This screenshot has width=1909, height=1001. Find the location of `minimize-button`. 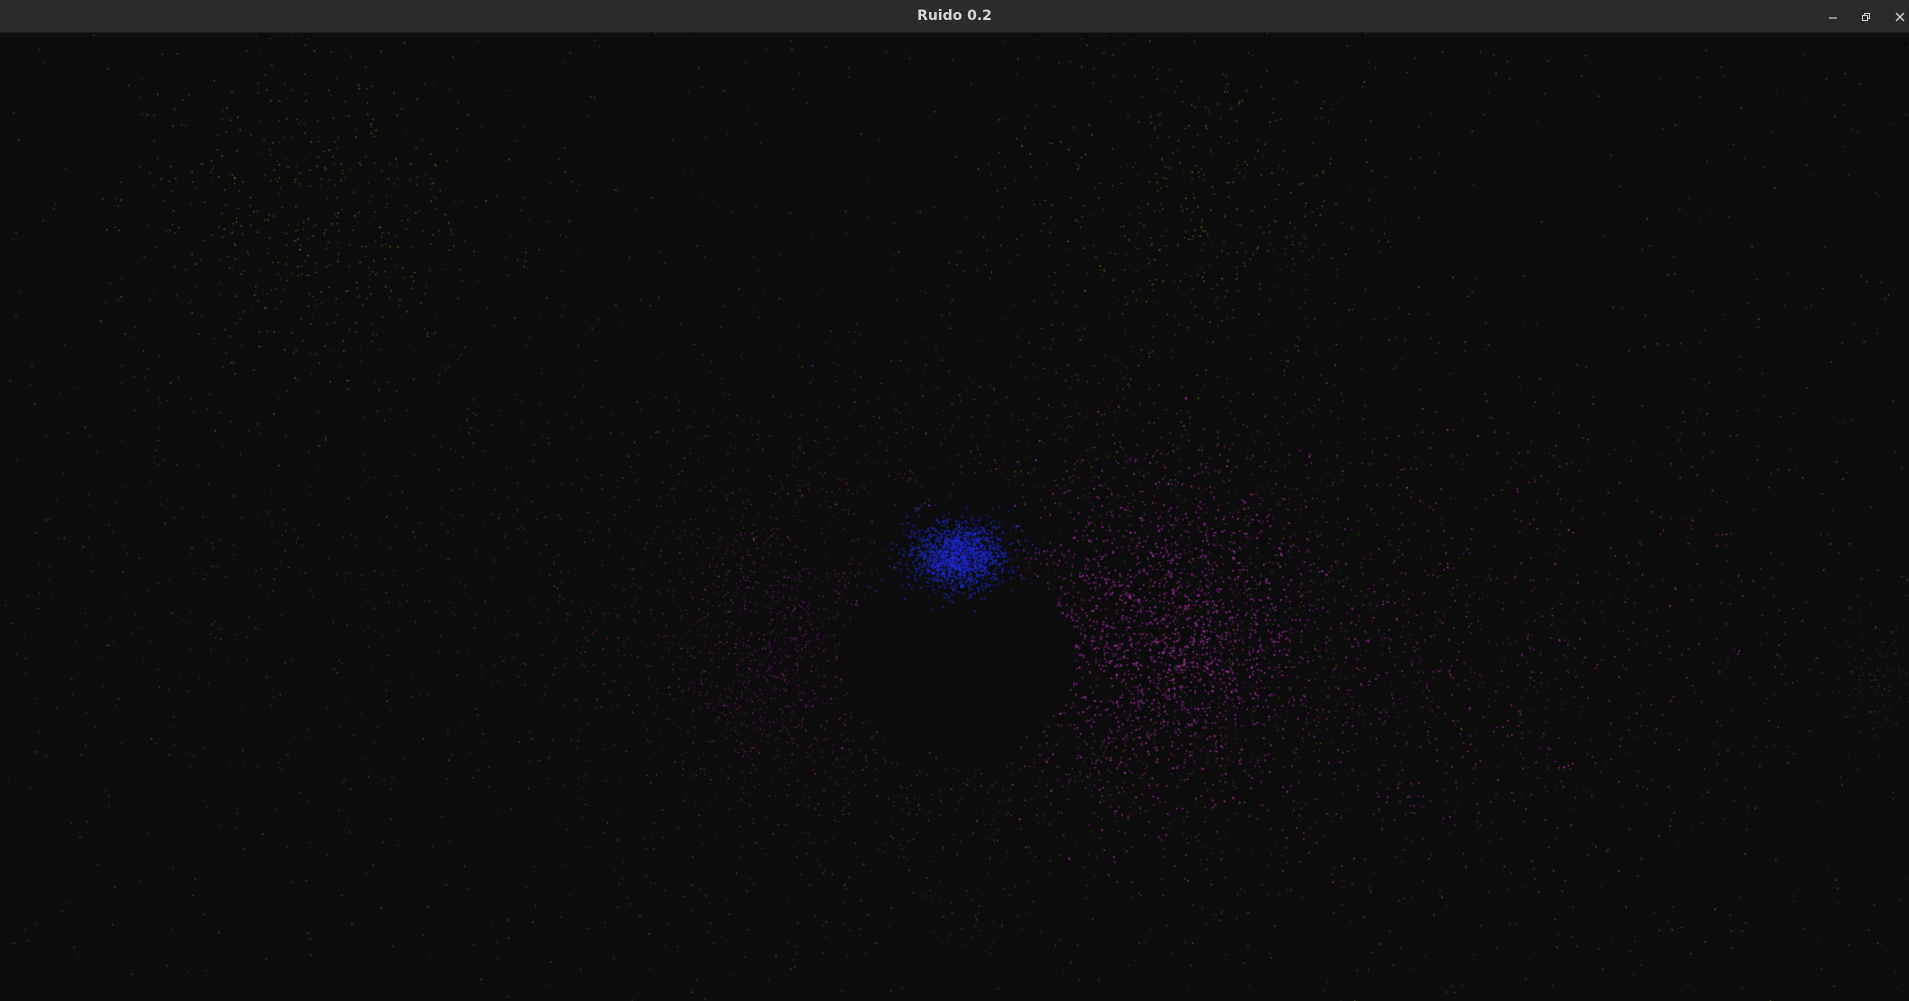

minimize-button is located at coordinates (1833, 17).